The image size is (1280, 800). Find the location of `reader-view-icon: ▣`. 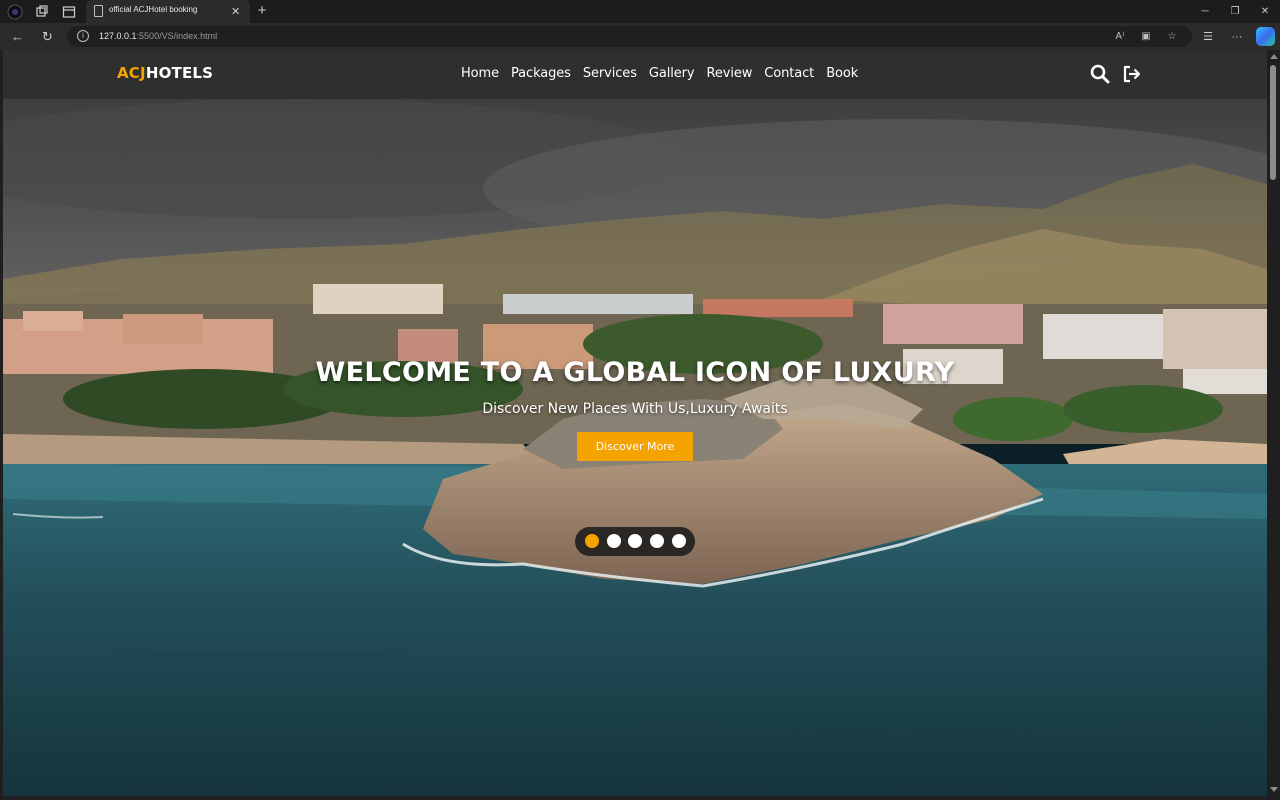

reader-view-icon: ▣ is located at coordinates (1146, 37).